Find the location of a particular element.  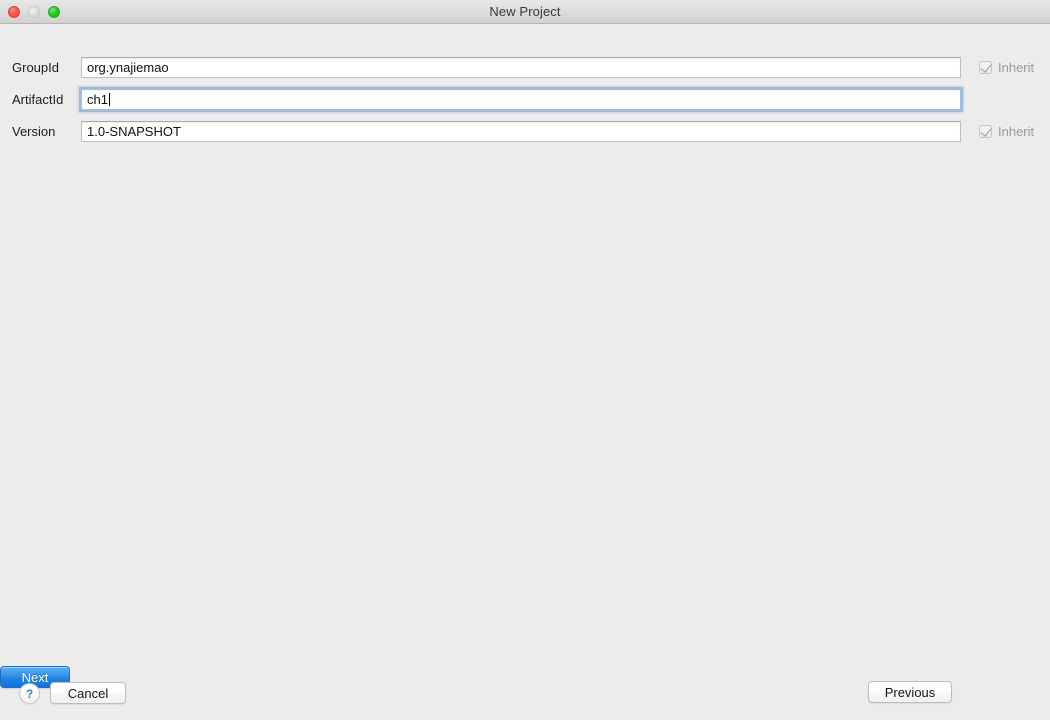

title-bar: New Project is located at coordinates (525, 12).